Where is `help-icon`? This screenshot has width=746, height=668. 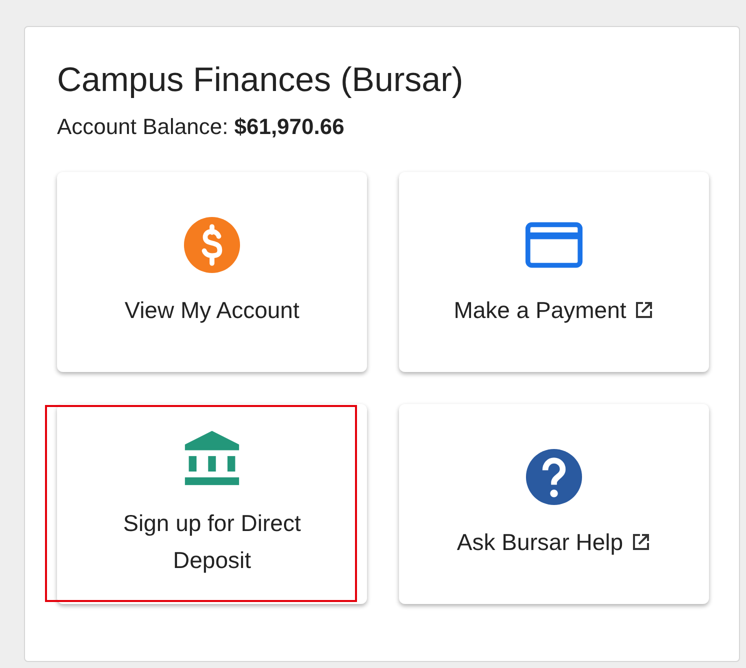
help-icon is located at coordinates (554, 477).